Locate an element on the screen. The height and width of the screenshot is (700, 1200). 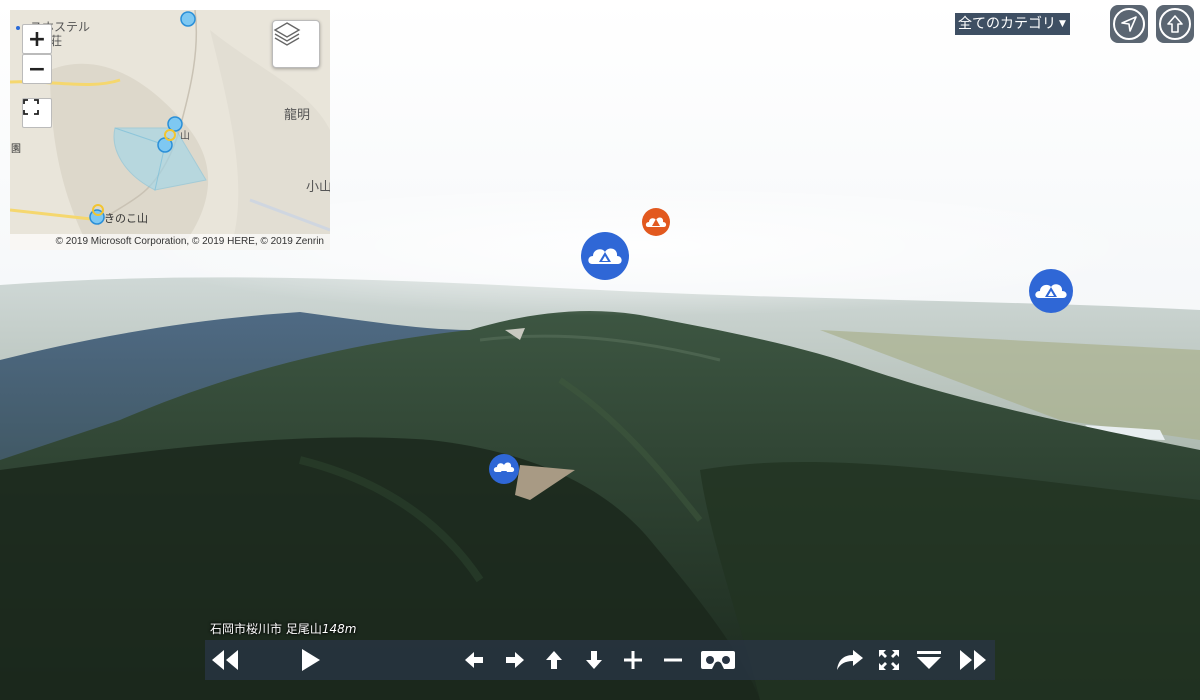
pan-right-button is located at coordinates (515, 660).